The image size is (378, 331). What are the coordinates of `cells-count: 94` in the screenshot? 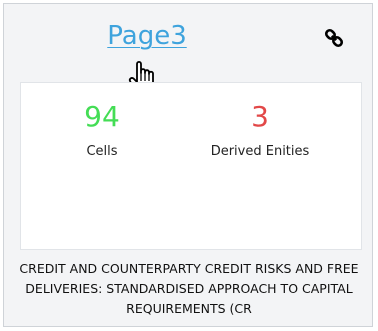 It's located at (102, 116).